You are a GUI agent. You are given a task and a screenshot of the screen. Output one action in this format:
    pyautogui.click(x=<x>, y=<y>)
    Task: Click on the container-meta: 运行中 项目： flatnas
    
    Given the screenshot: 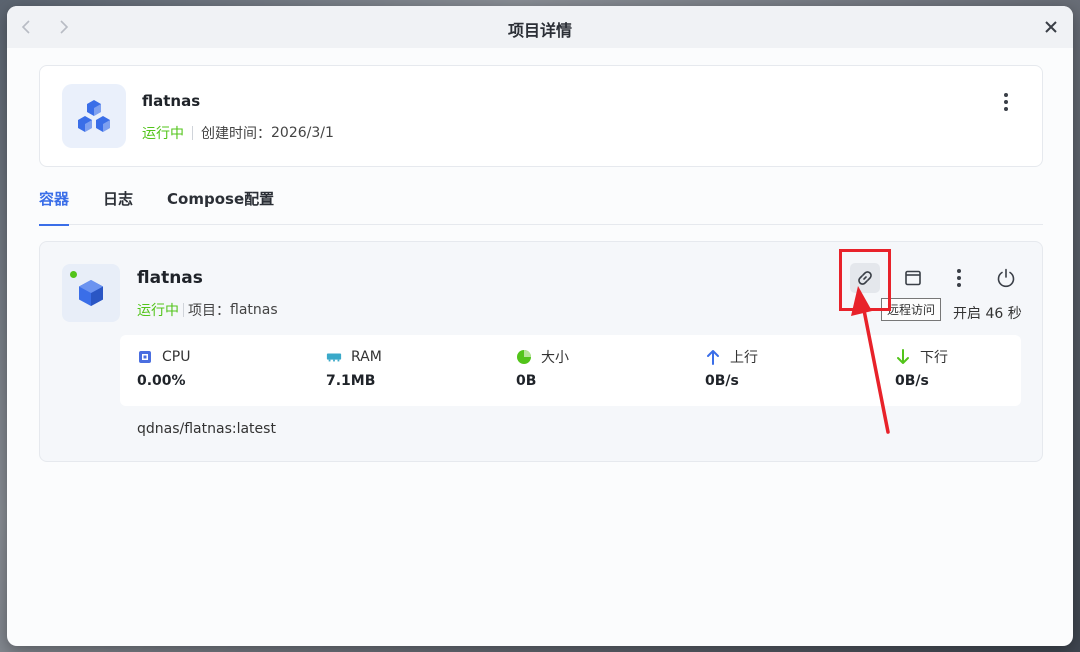 What is the action you would take?
    pyautogui.click(x=207, y=310)
    